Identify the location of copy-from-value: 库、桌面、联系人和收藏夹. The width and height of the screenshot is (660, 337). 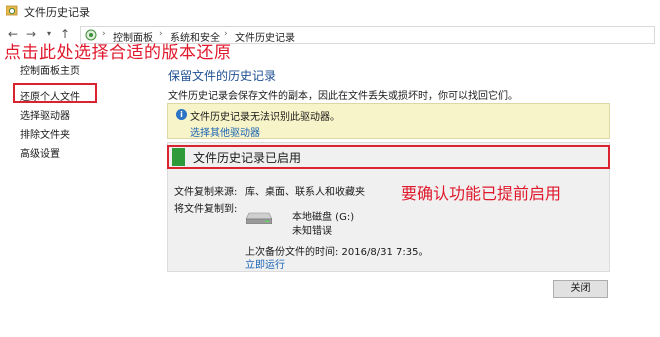
(305, 192).